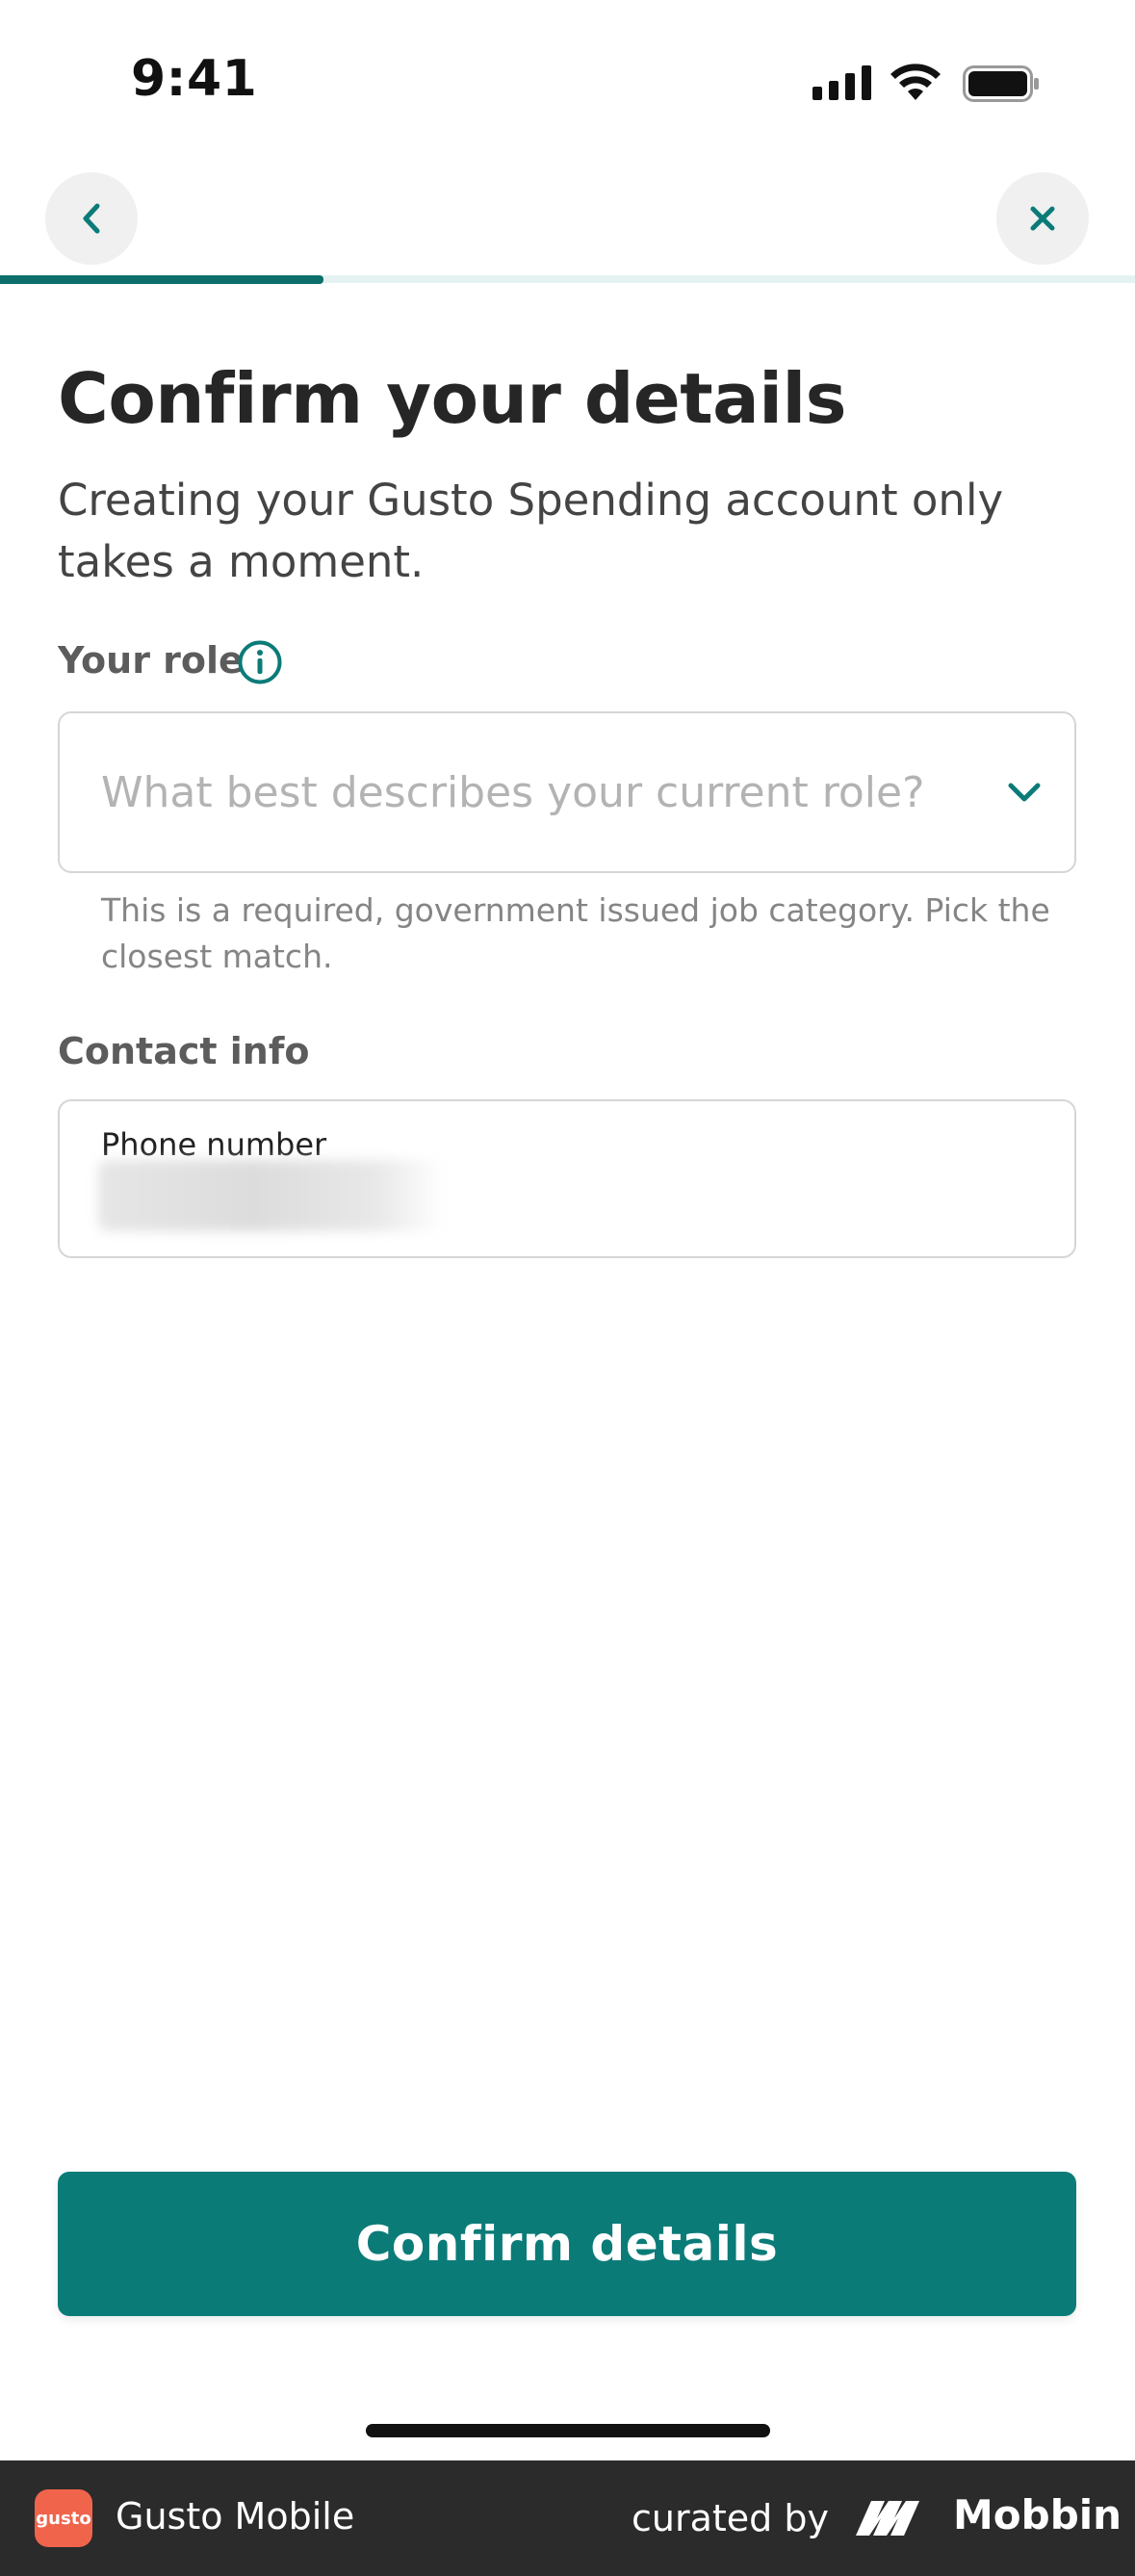 This screenshot has height=2576, width=1135. I want to click on footer-curated-by: curated by, so click(730, 2518).